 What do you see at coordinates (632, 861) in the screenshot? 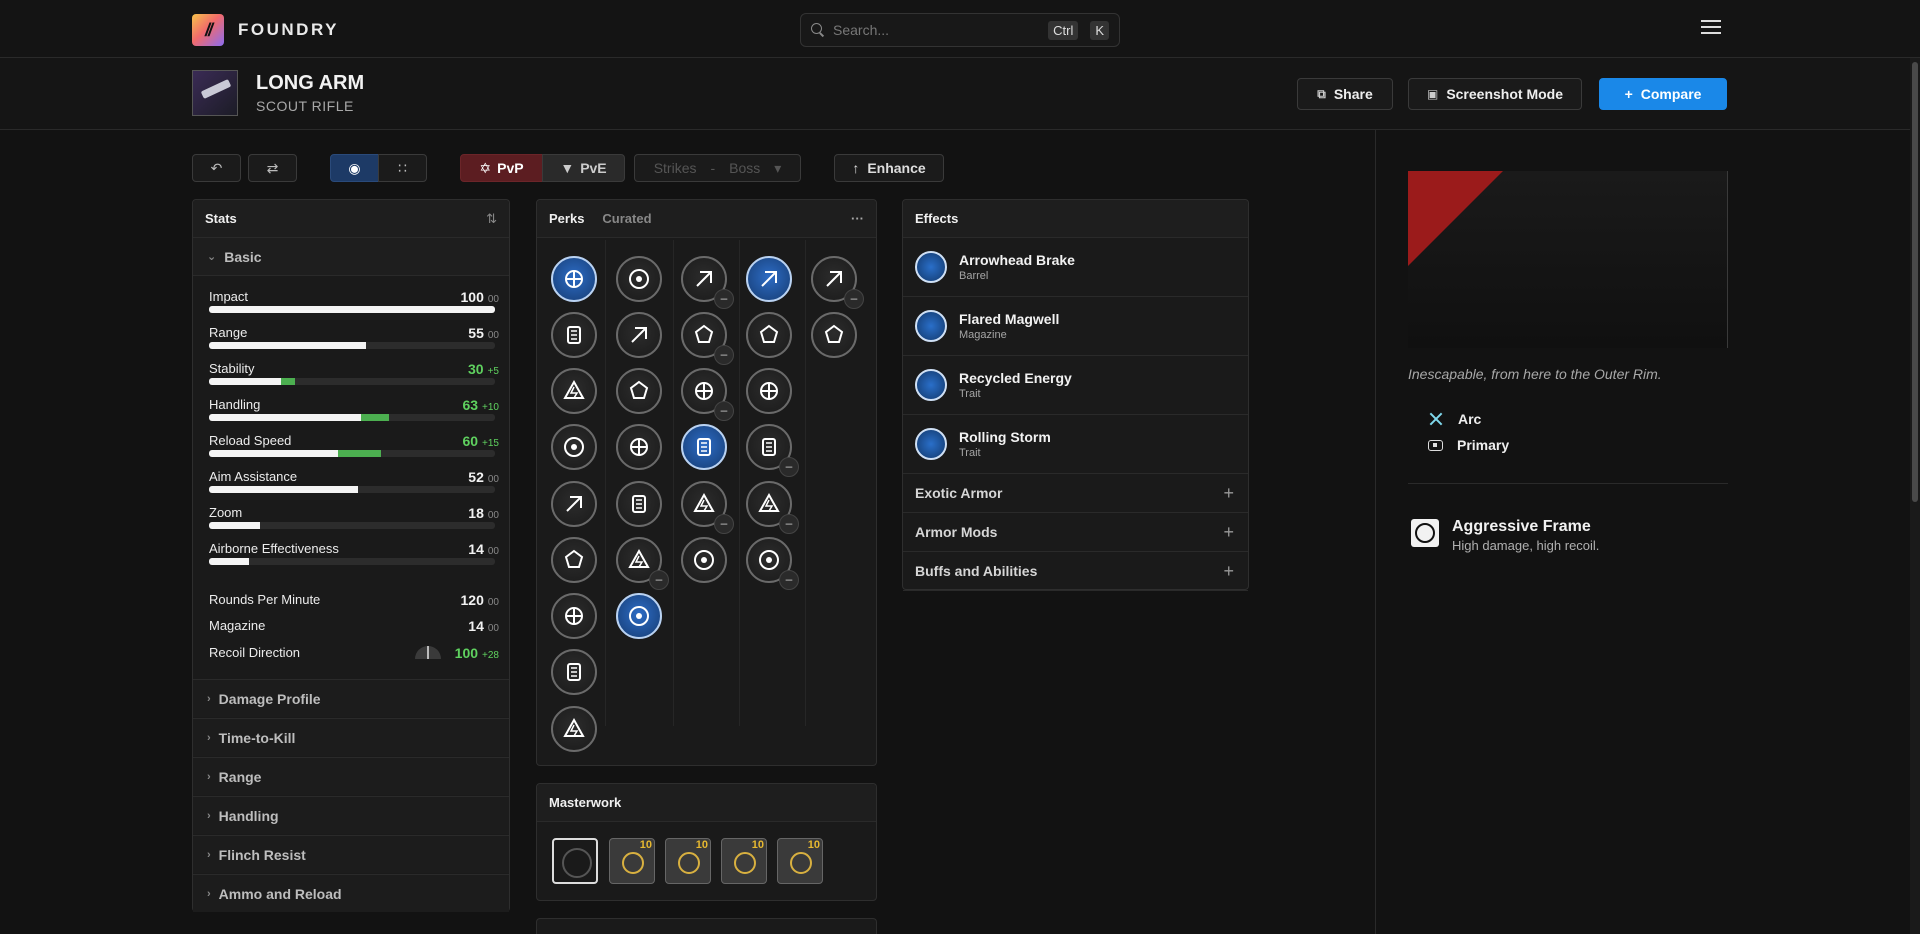
I see `masterwork-range: 10` at bounding box center [632, 861].